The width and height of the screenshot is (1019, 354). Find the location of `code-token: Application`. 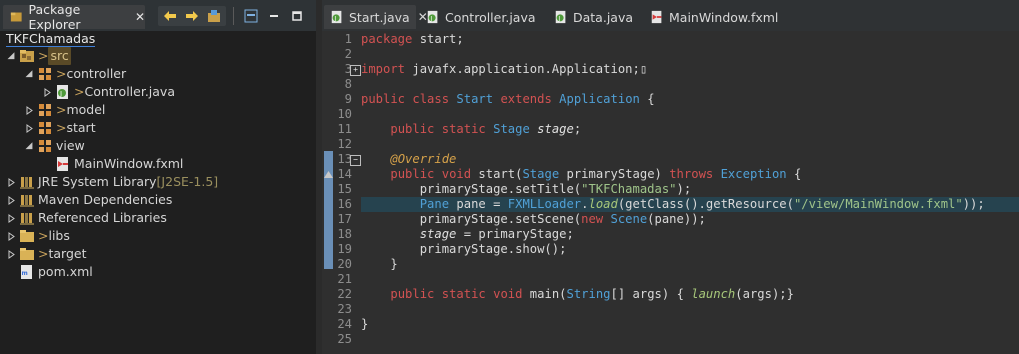

code-token: Application is located at coordinates (599, 99).